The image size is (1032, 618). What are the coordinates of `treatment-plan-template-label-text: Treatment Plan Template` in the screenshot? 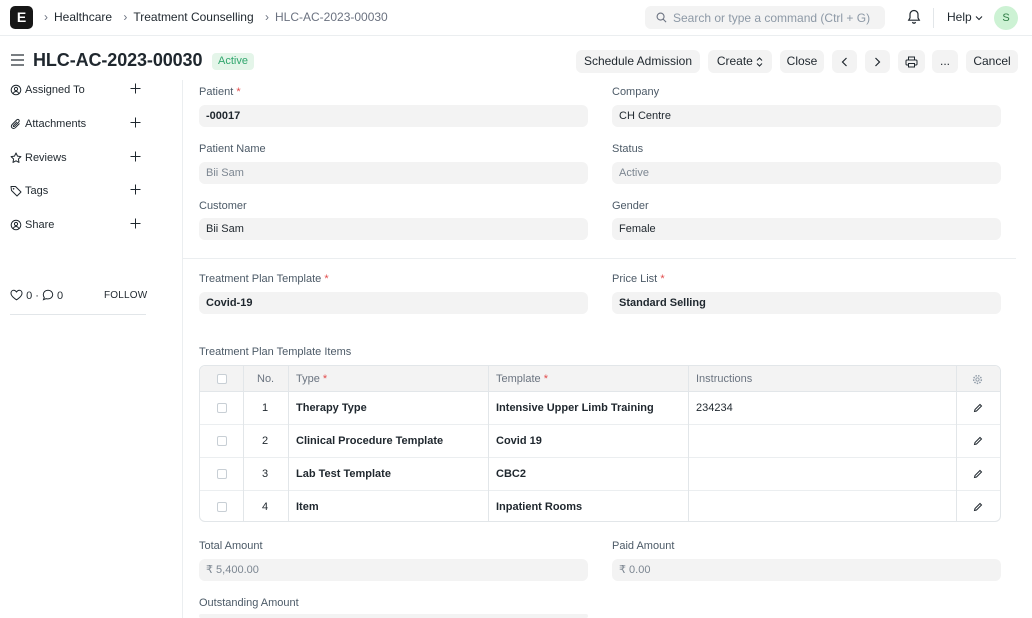 It's located at (260, 279).